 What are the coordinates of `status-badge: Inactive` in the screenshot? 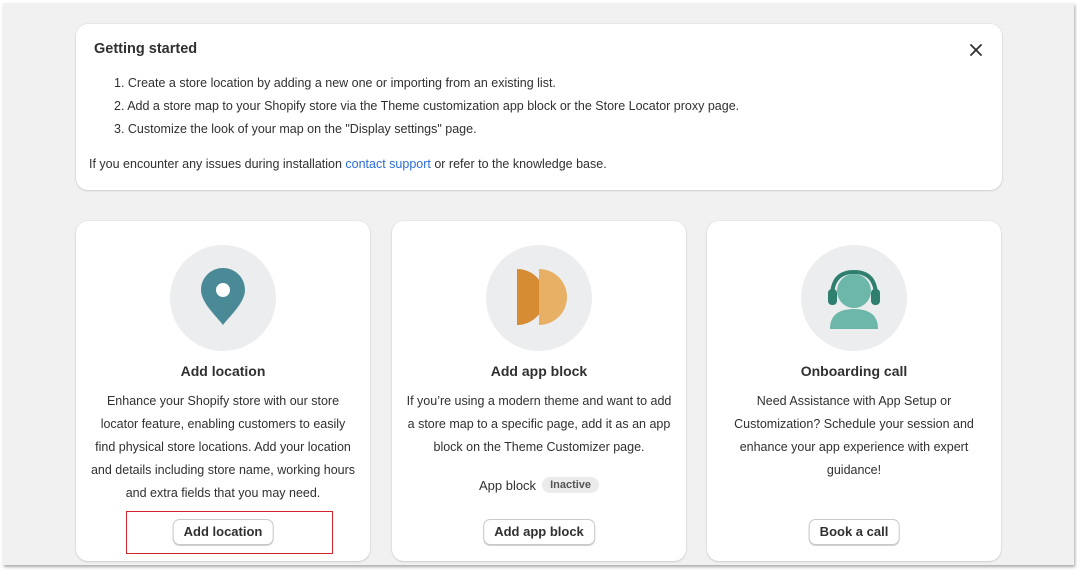 It's located at (571, 485).